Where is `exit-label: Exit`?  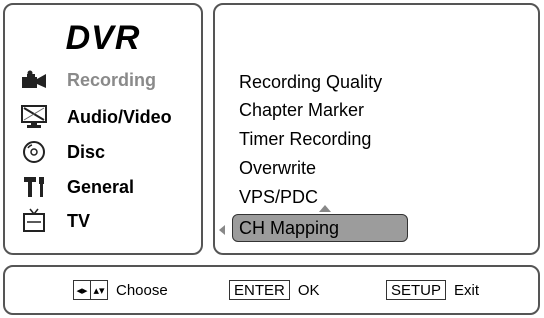 exit-label: Exit is located at coordinates (467, 290).